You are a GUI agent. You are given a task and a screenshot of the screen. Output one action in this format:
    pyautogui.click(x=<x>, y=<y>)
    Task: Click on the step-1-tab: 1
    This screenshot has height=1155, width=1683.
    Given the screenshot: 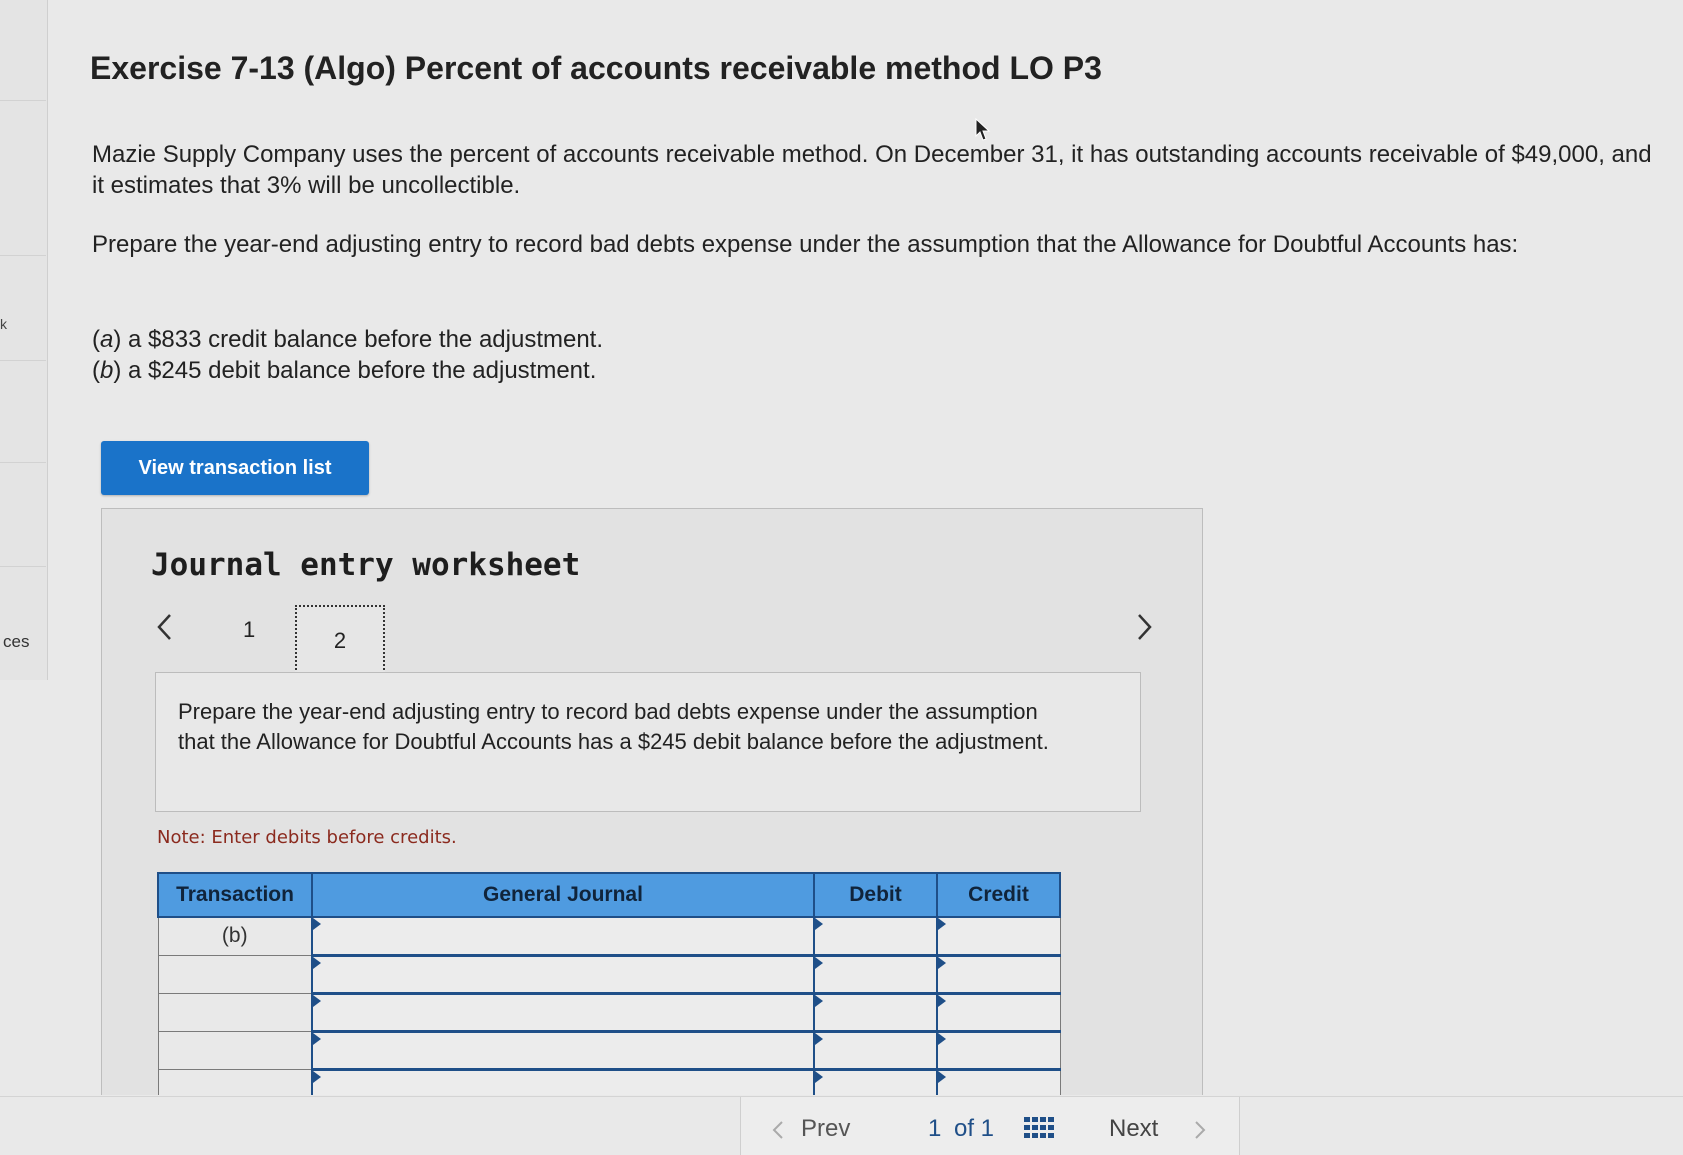 What is the action you would take?
    pyautogui.click(x=249, y=630)
    